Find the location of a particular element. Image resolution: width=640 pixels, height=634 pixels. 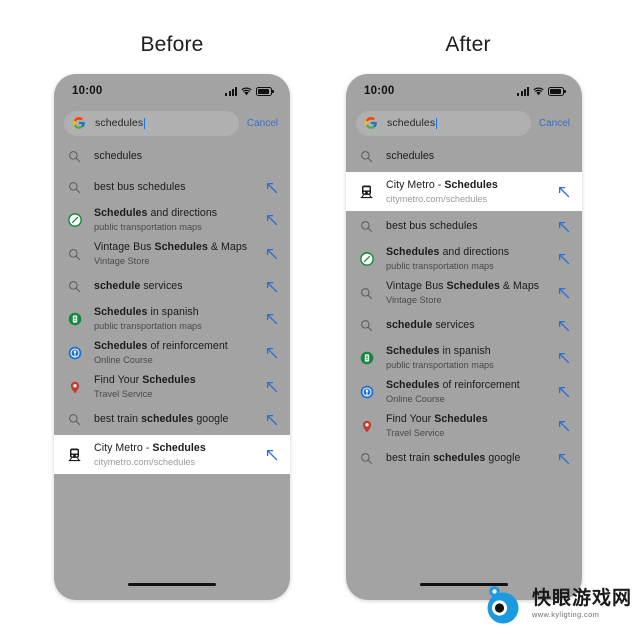

watermark-url: www.kyligting.com is located at coordinates (565, 615).